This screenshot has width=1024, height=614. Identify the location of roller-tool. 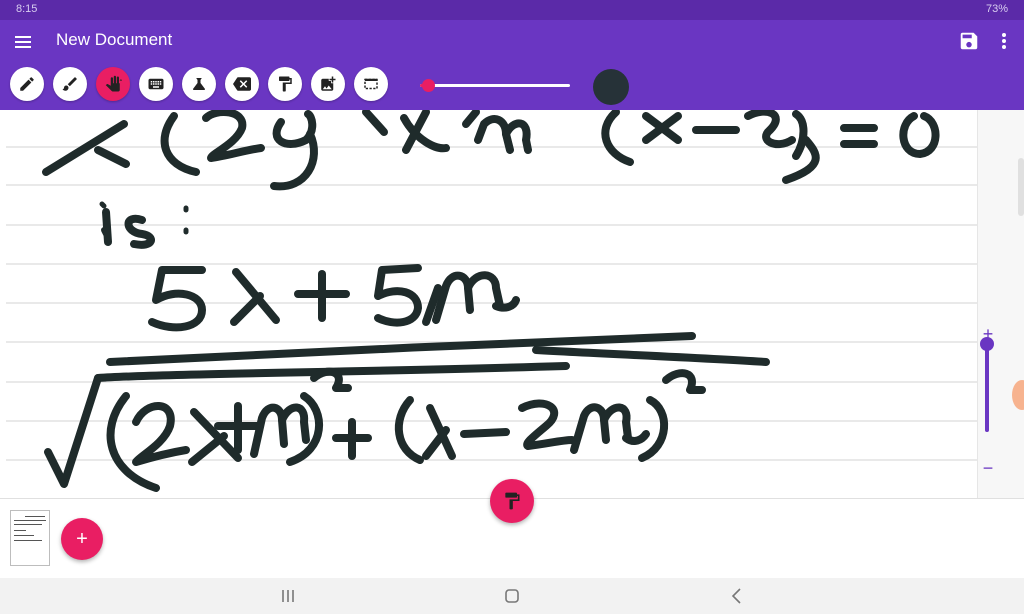
(285, 84).